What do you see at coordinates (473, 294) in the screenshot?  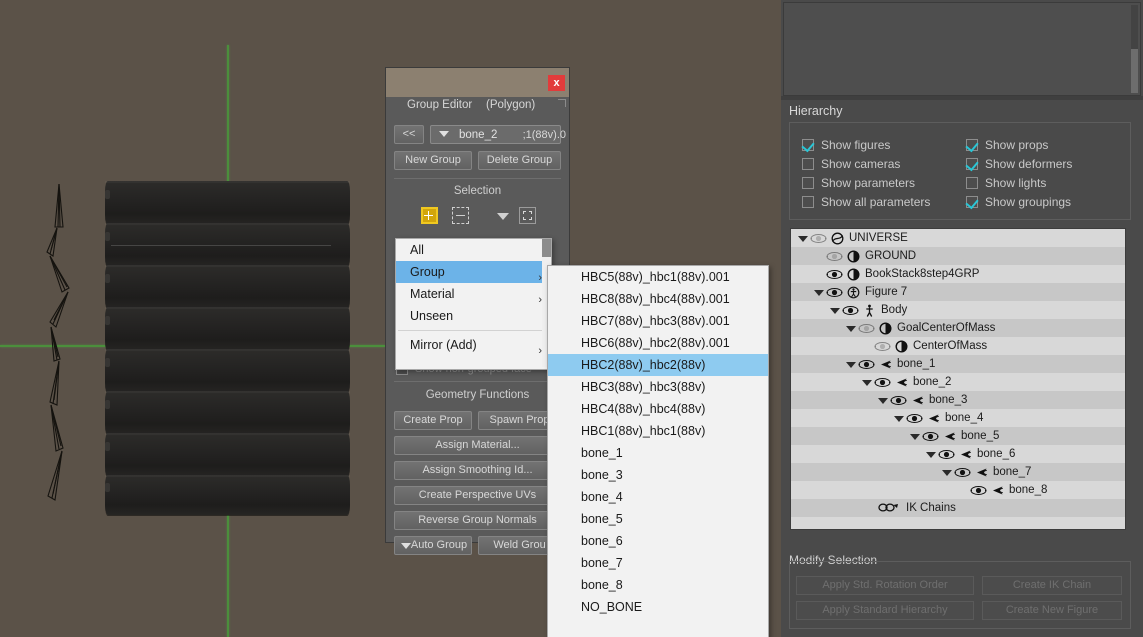 I see `menu-item-material: Material ›` at bounding box center [473, 294].